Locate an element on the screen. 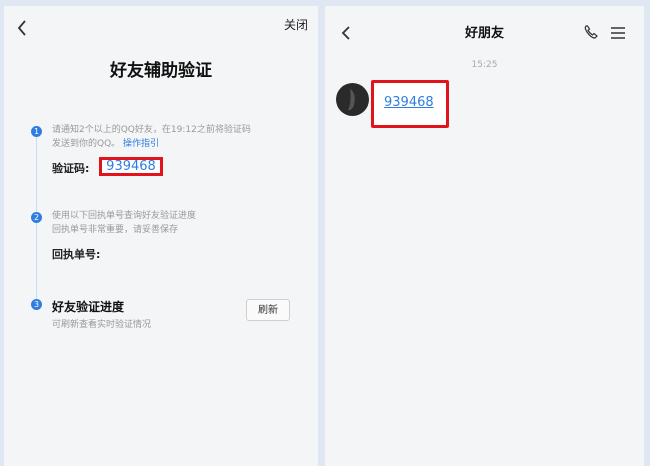 This screenshot has width=650, height=466. message-text: 939468 is located at coordinates (409, 102).